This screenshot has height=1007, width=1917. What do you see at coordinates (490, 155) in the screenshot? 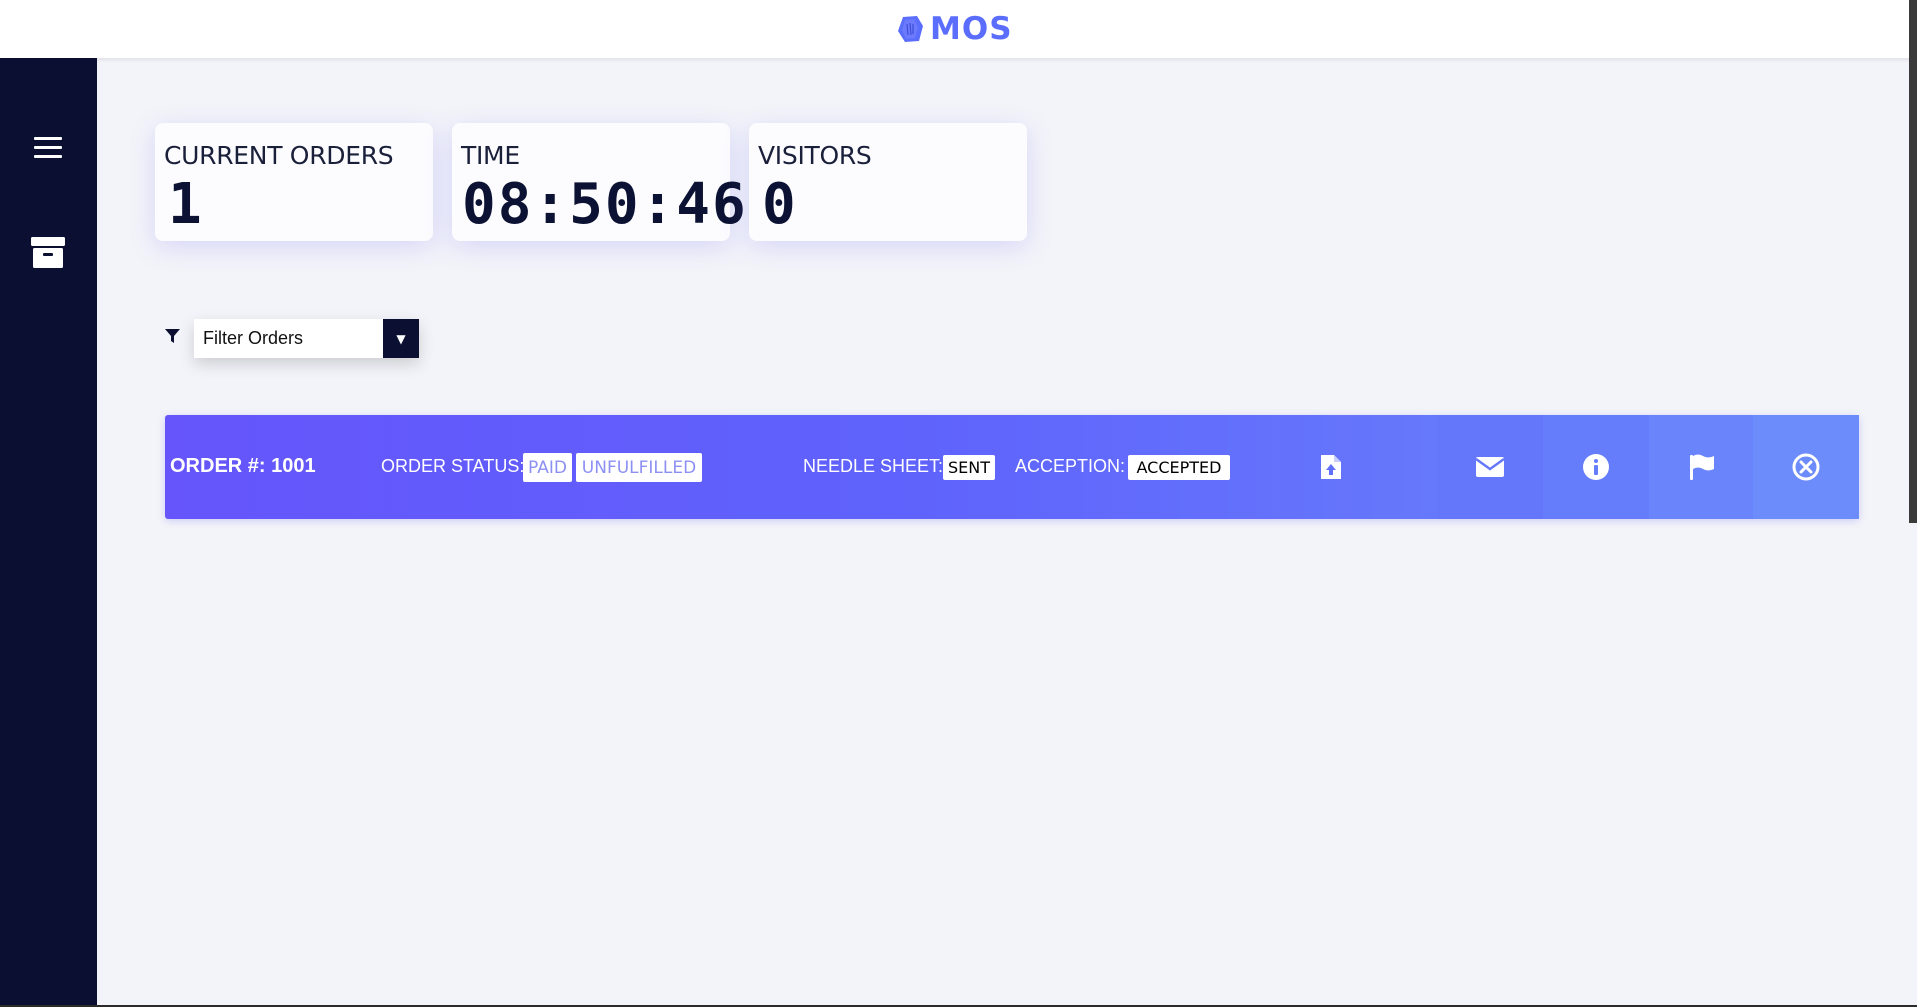
I see `time-label: TIME` at bounding box center [490, 155].